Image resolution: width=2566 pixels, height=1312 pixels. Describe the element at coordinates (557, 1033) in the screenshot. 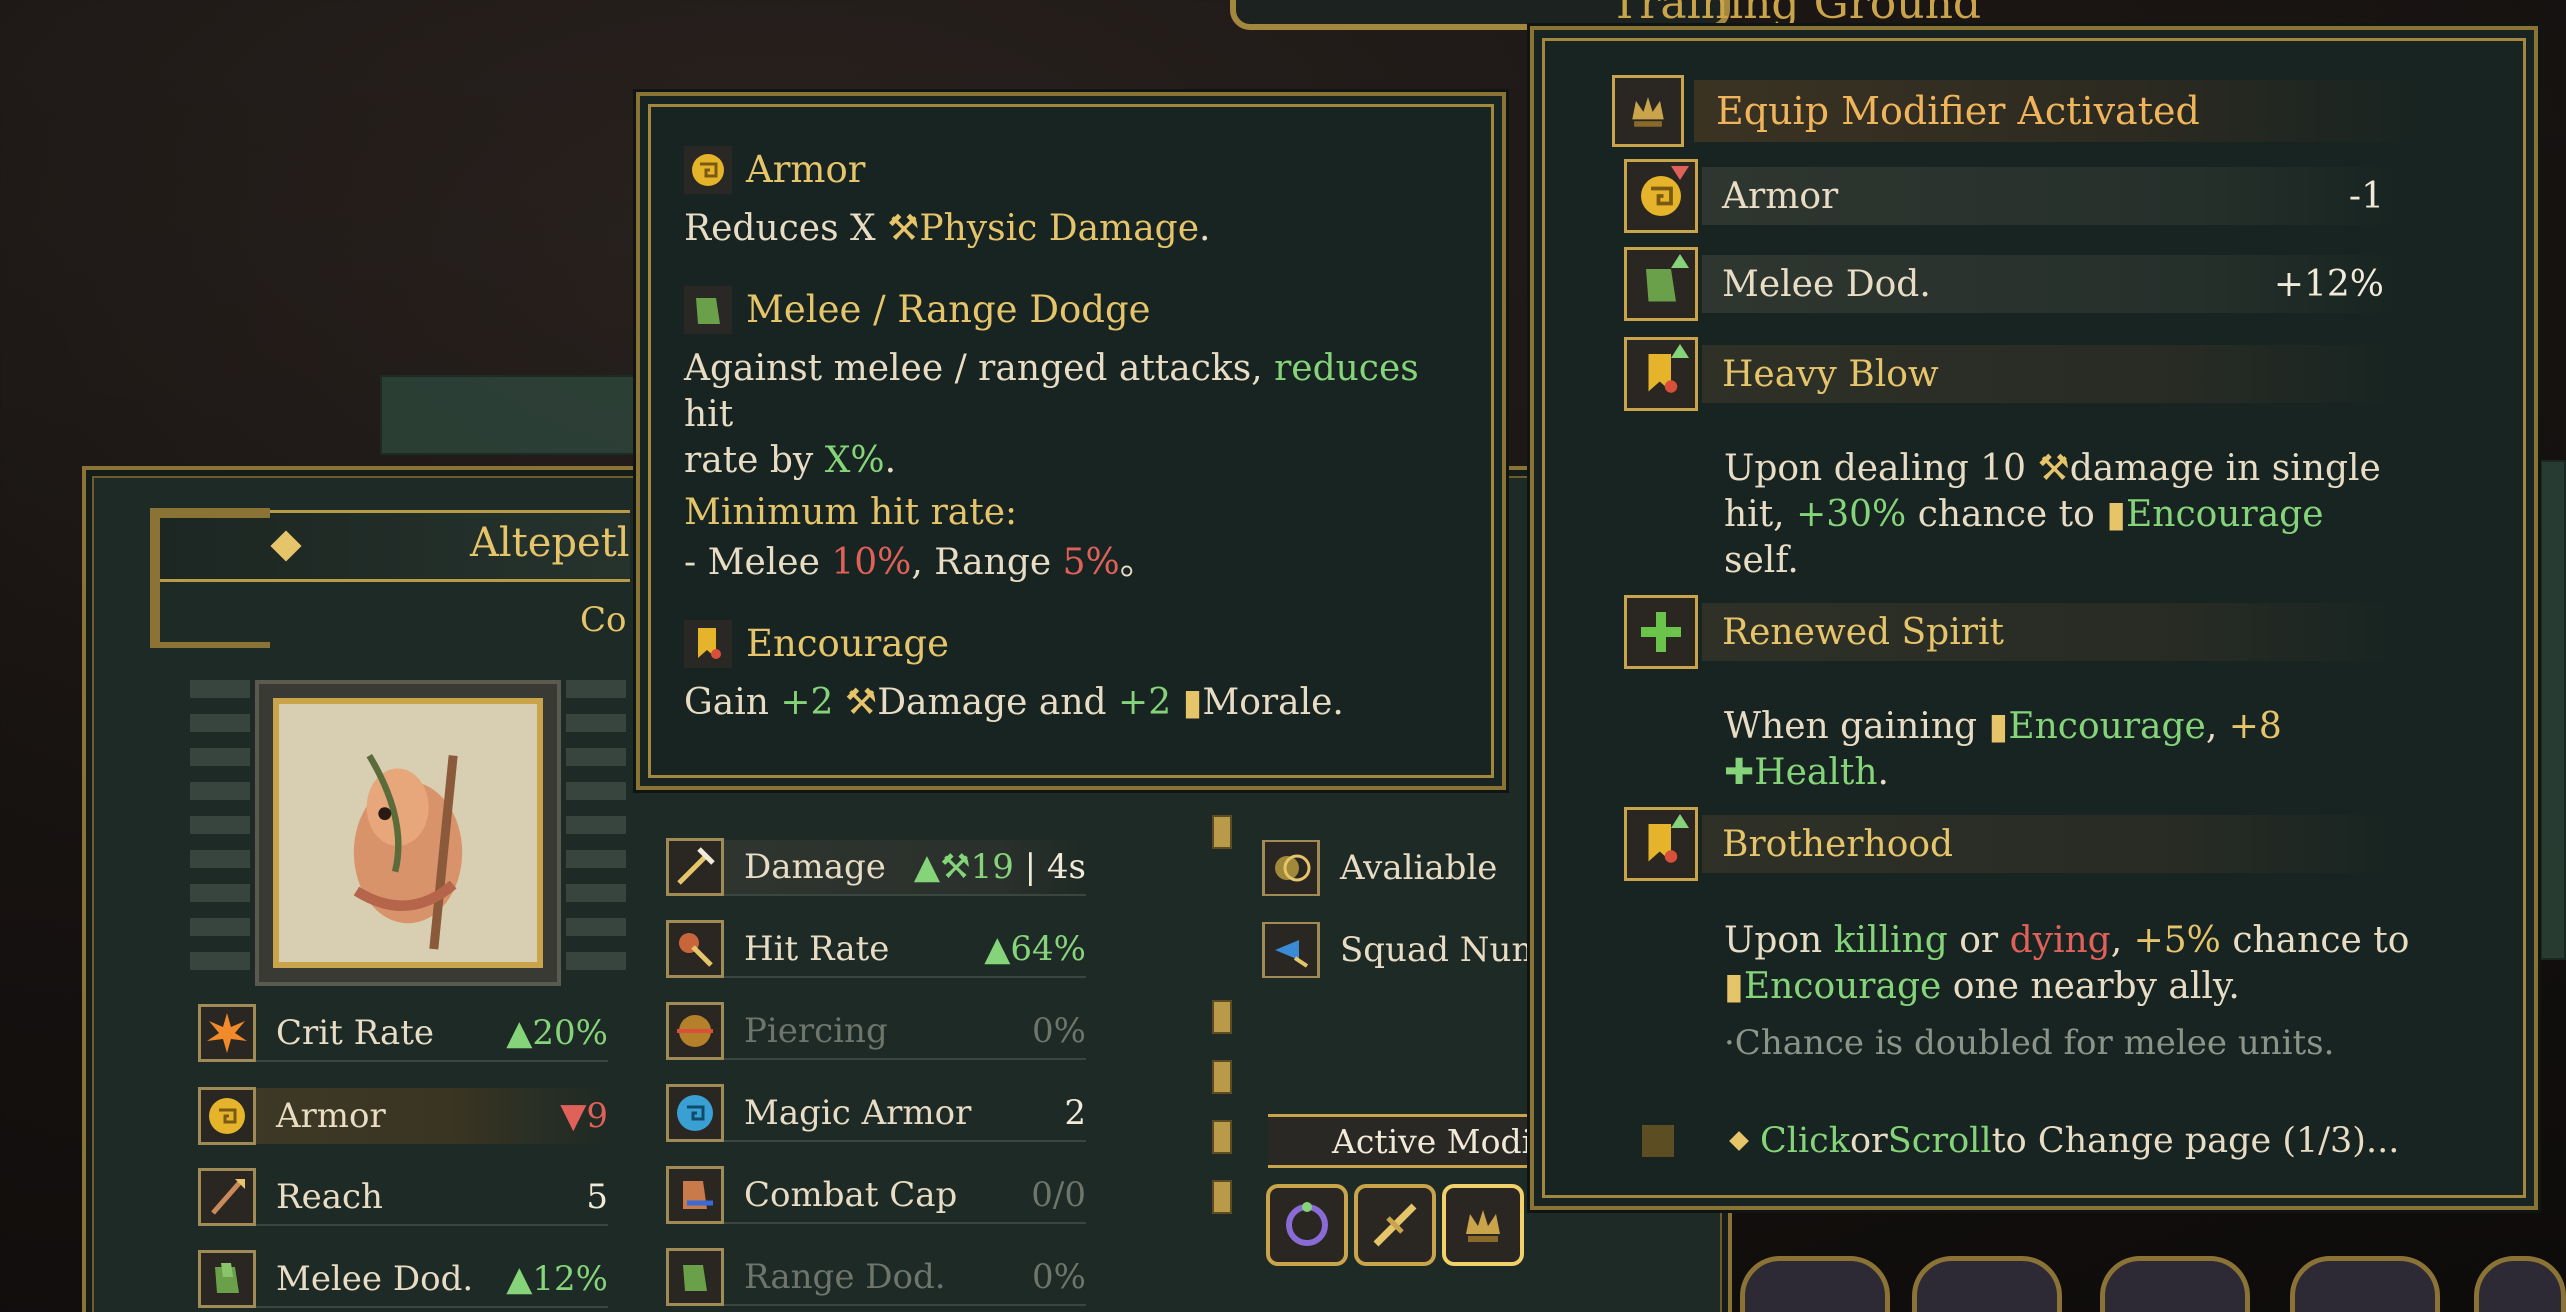

I see `stat-value: ▲20%` at that location.